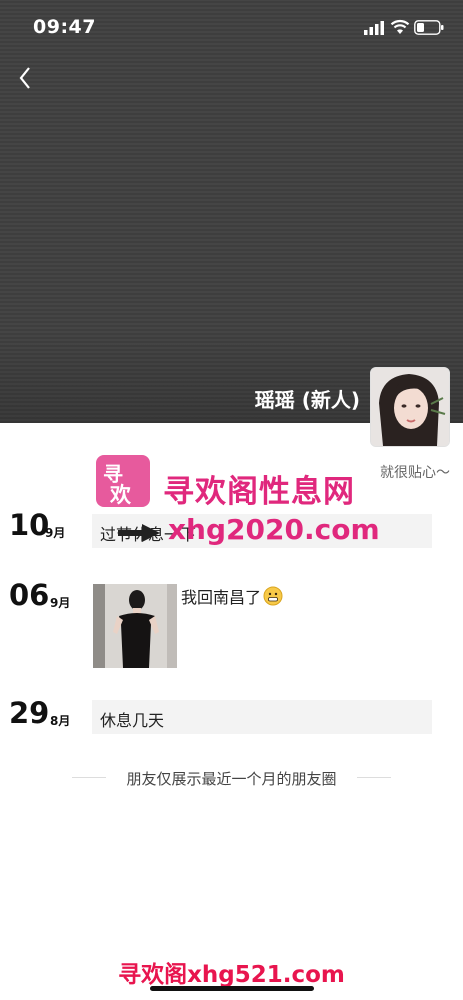 The width and height of the screenshot is (463, 1000). What do you see at coordinates (274, 529) in the screenshot?
I see `watermark-url: xhg2020.com` at bounding box center [274, 529].